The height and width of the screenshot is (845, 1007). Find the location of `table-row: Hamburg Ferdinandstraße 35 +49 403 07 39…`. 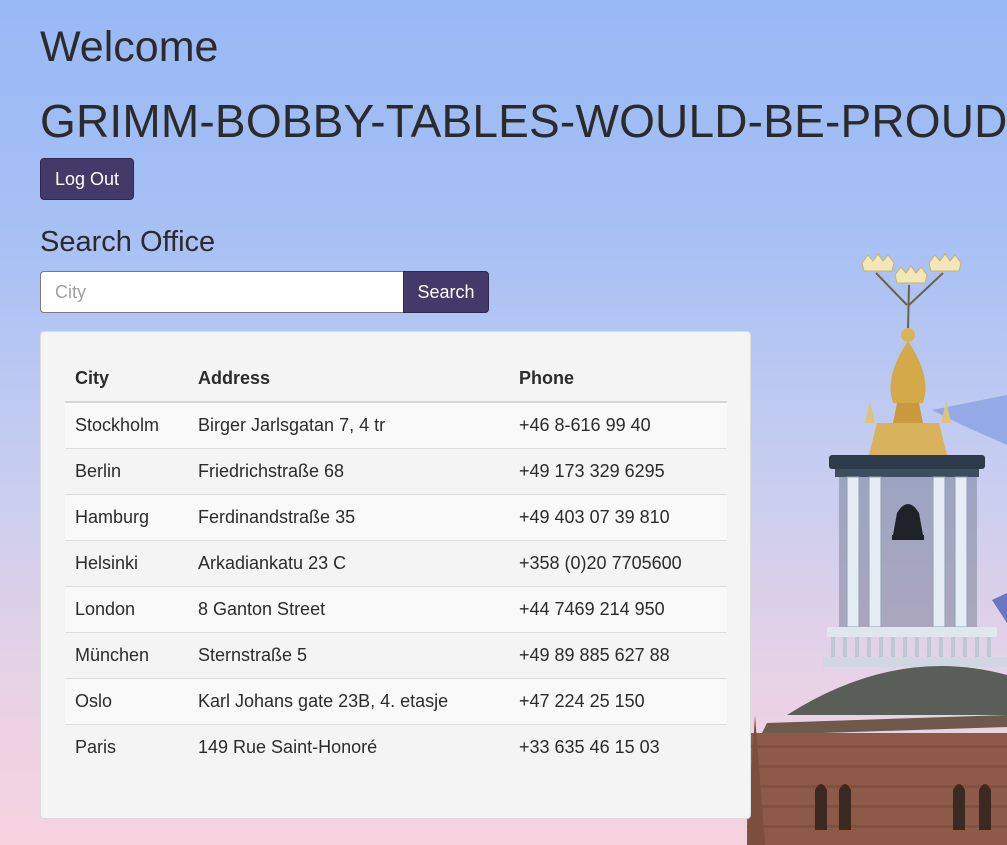

table-row: Hamburg Ferdinandstraße 35 +49 403 07 39… is located at coordinates (396, 517).